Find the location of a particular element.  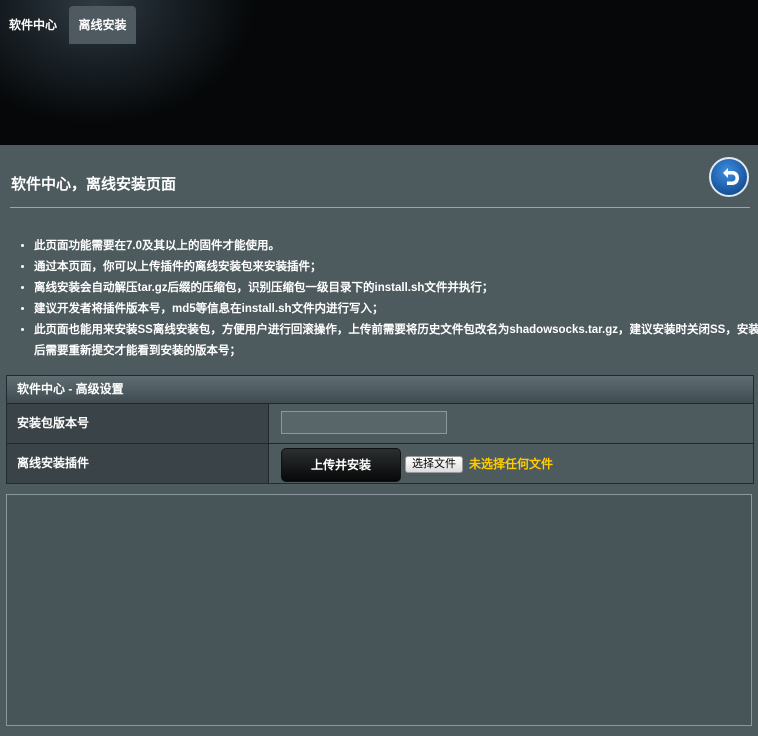

back-button is located at coordinates (729, 177).